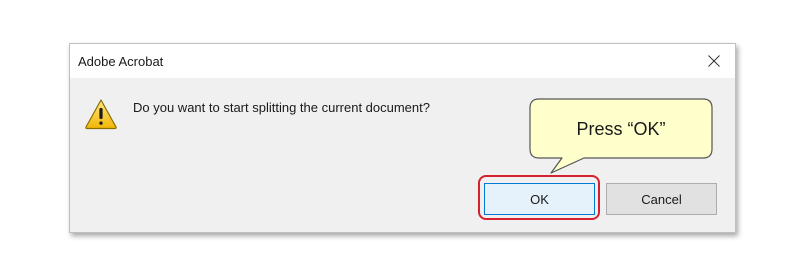 The height and width of the screenshot is (271, 800). Describe the element at coordinates (402, 61) in the screenshot. I see `dialog-titlebar: Adobe Acrobat` at that location.